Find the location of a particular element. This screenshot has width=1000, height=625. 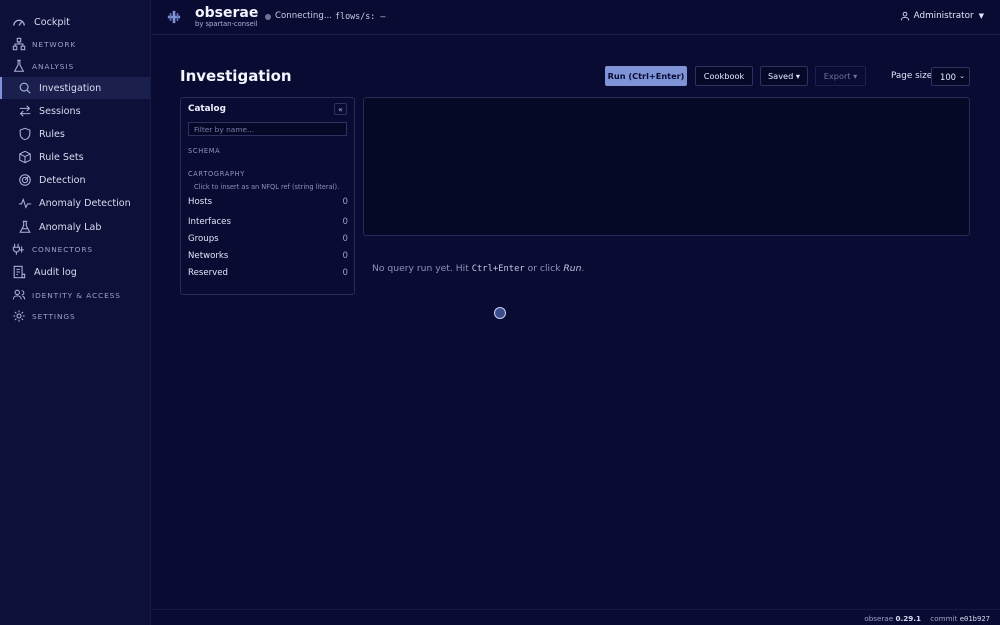

sidebar-item-rule-sets: Rule Sets is located at coordinates (75, 157).